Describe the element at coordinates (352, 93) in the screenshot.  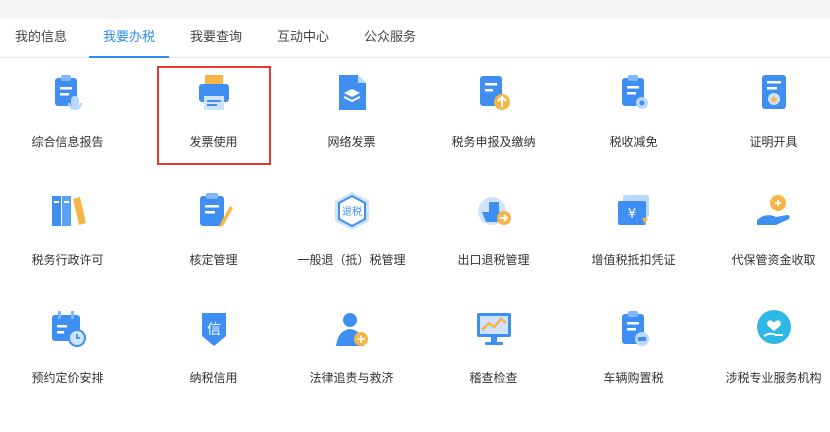
I see `document-layers-icon` at that location.